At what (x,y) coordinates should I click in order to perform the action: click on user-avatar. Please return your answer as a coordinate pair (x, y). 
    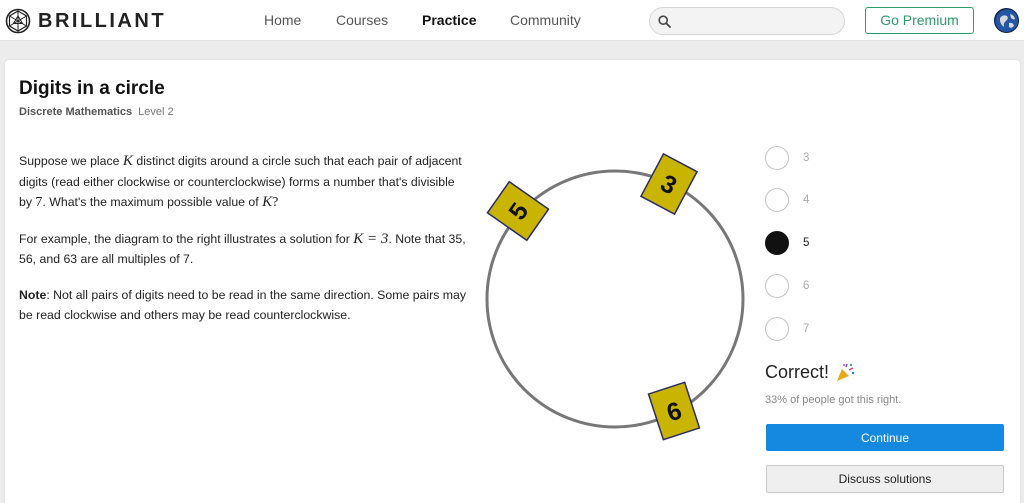
    Looking at the image, I should click on (1006, 20).